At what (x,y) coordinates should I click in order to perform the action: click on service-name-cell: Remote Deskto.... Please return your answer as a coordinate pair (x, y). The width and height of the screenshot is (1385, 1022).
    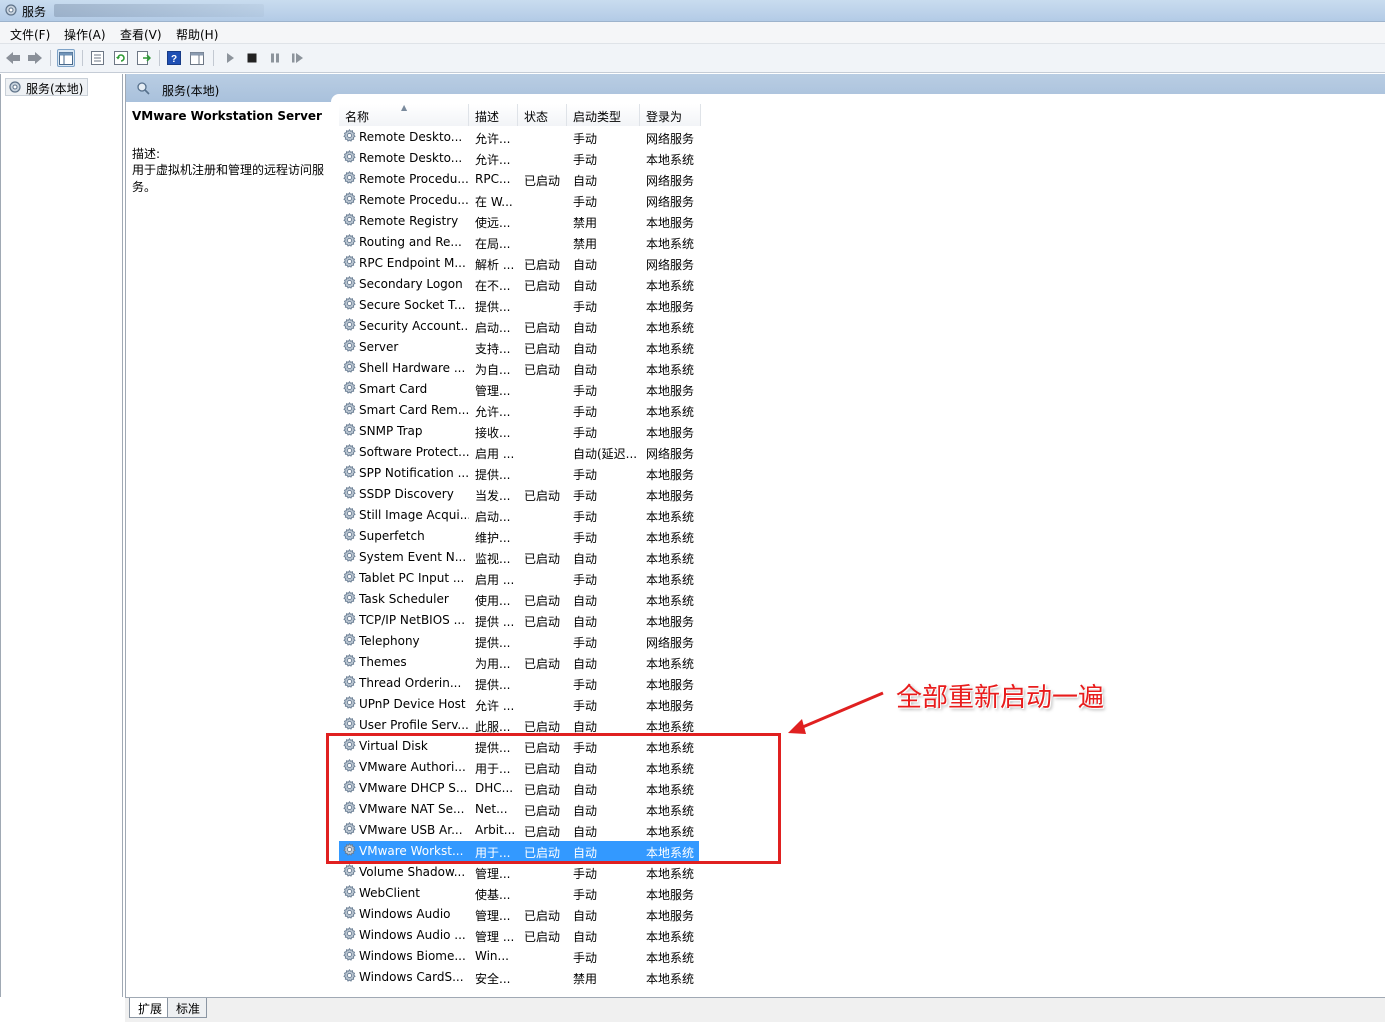
    Looking at the image, I should click on (411, 137).